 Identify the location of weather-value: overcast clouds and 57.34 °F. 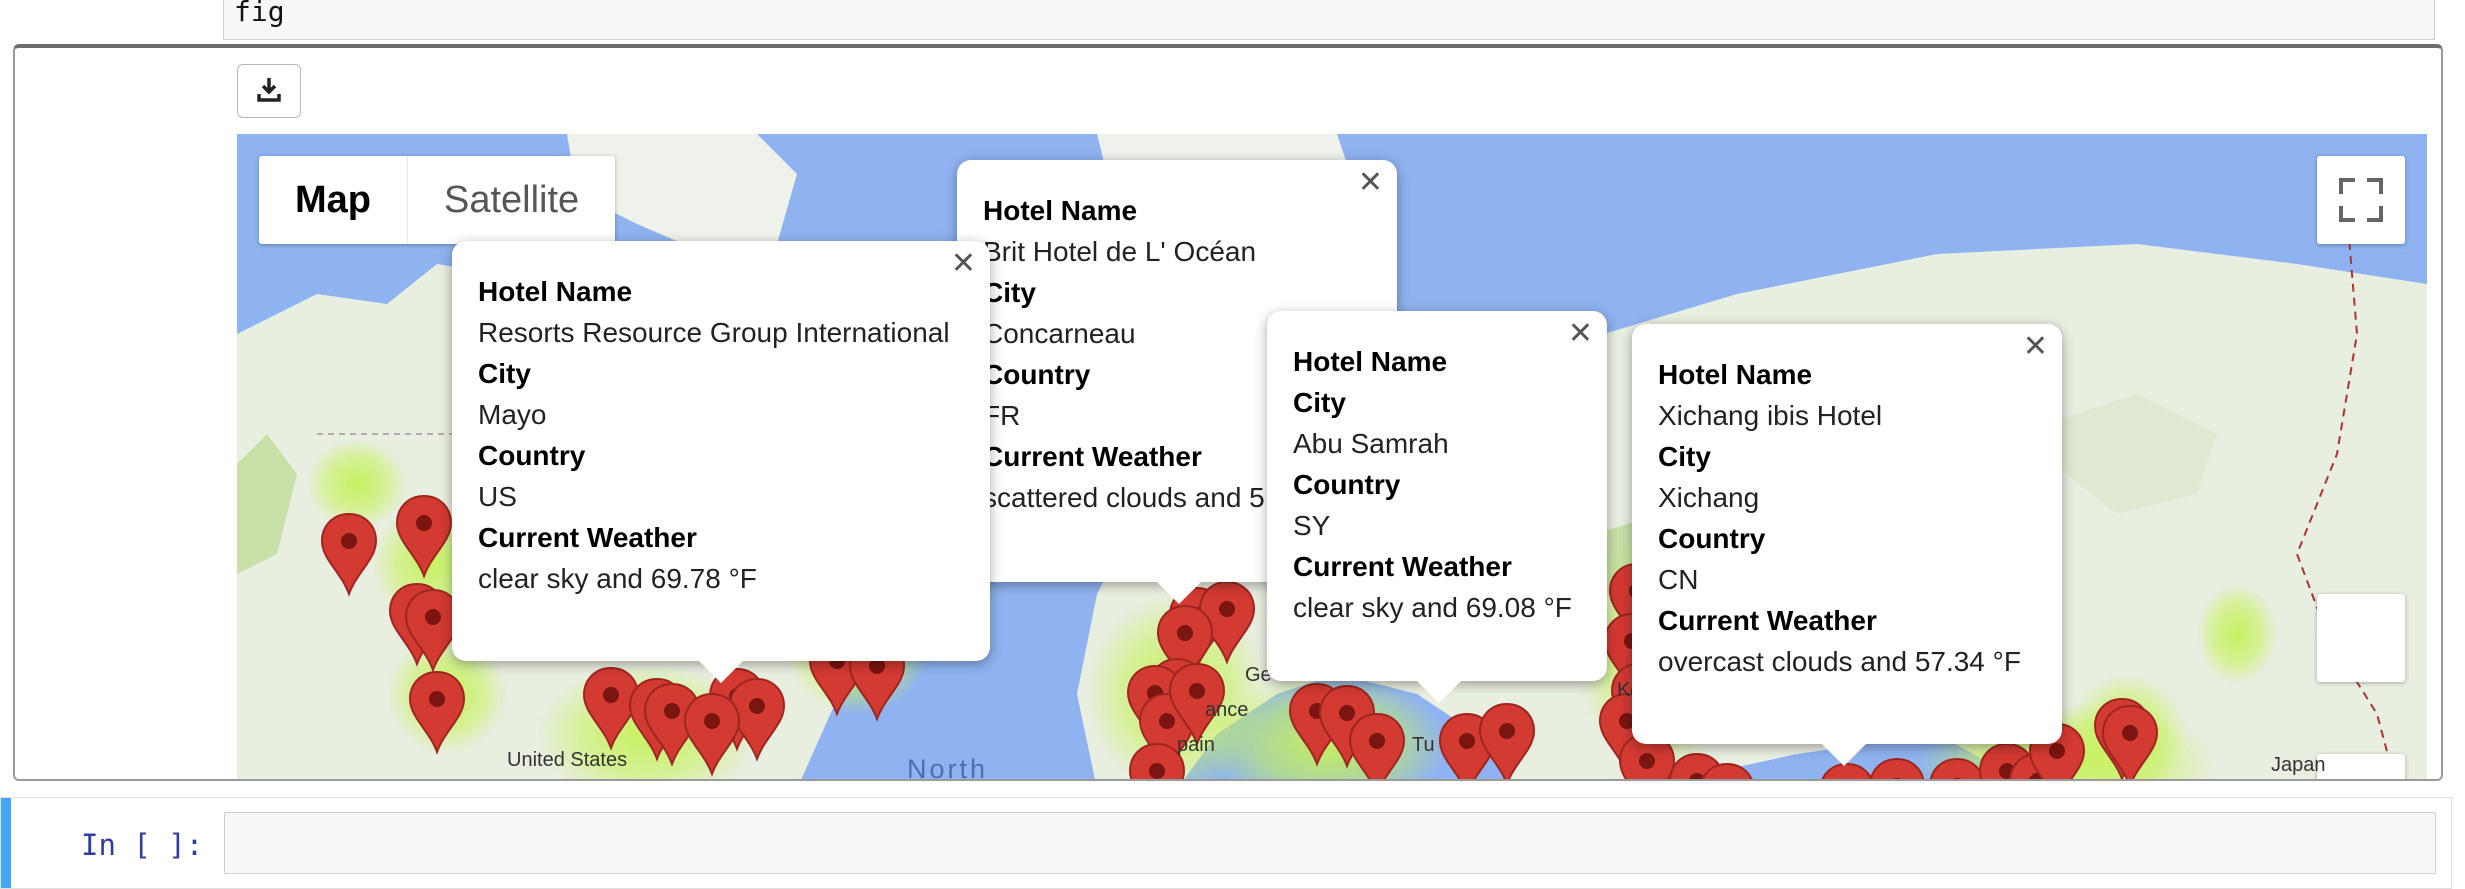
(1839, 661).